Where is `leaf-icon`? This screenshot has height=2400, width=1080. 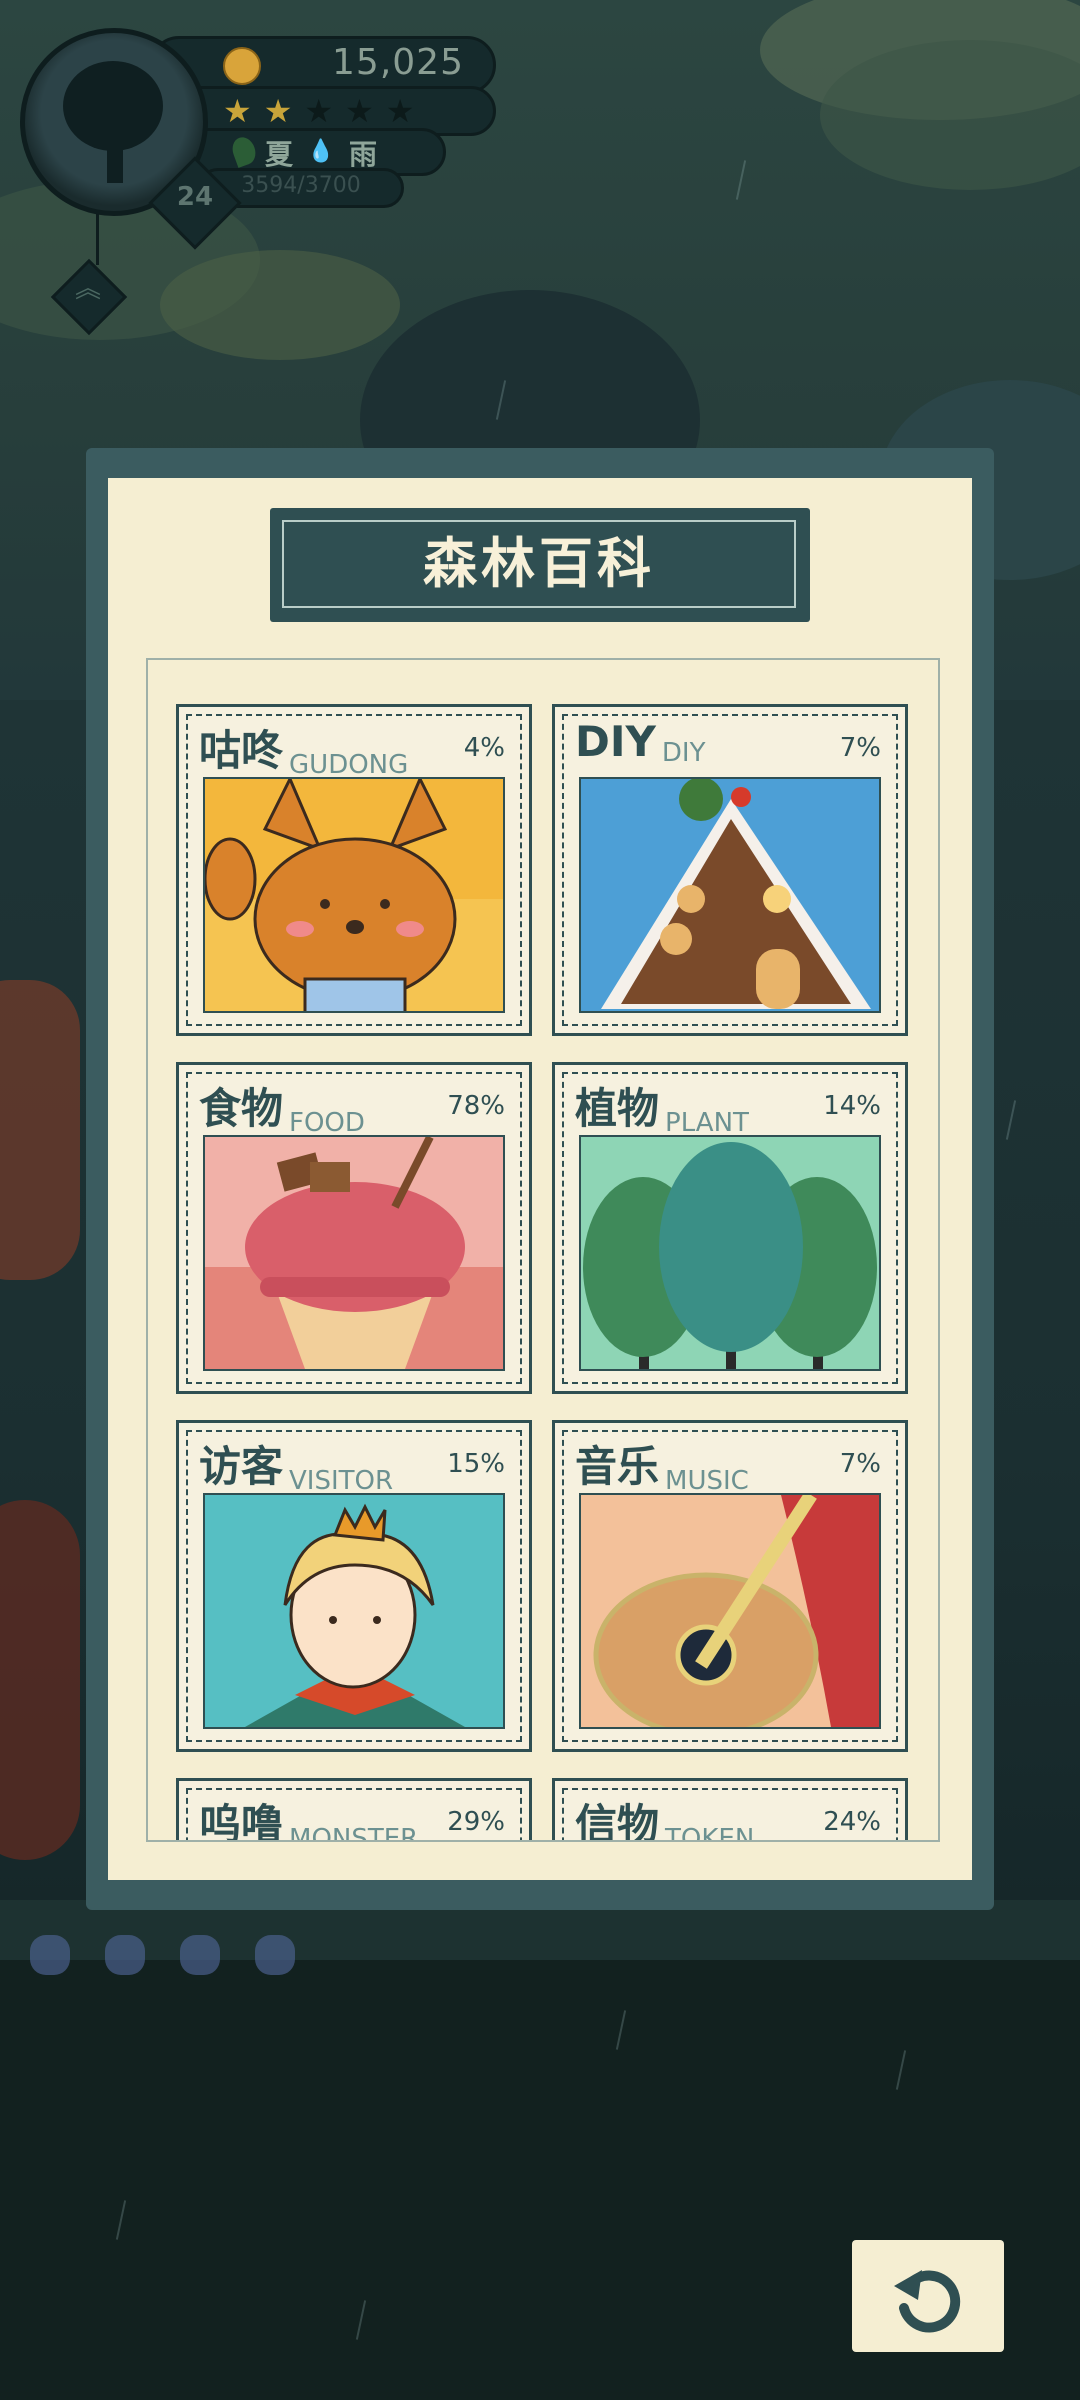 leaf-icon is located at coordinates (244, 151).